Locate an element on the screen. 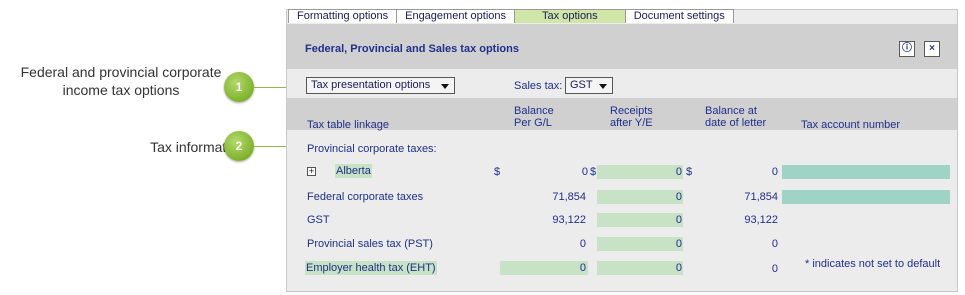 Image resolution: width=965 pixels, height=295 pixels. column-header-linkage: Tax table linkage is located at coordinates (348, 125).